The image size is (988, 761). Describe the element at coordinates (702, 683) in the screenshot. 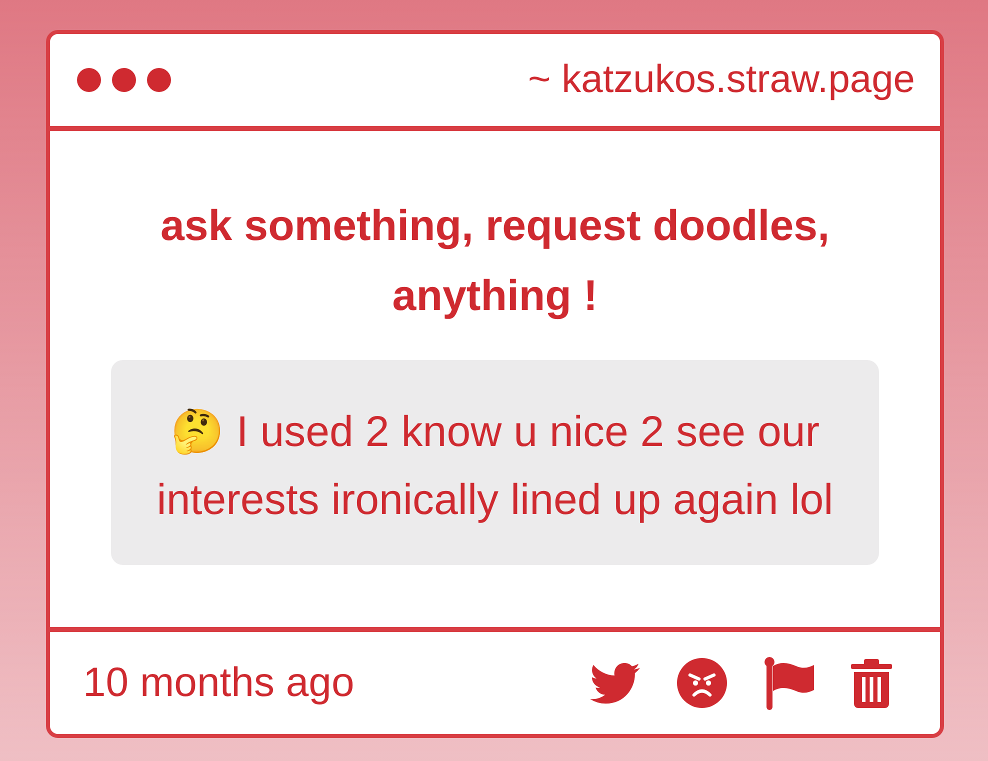

I see `angry-face-icon` at that location.